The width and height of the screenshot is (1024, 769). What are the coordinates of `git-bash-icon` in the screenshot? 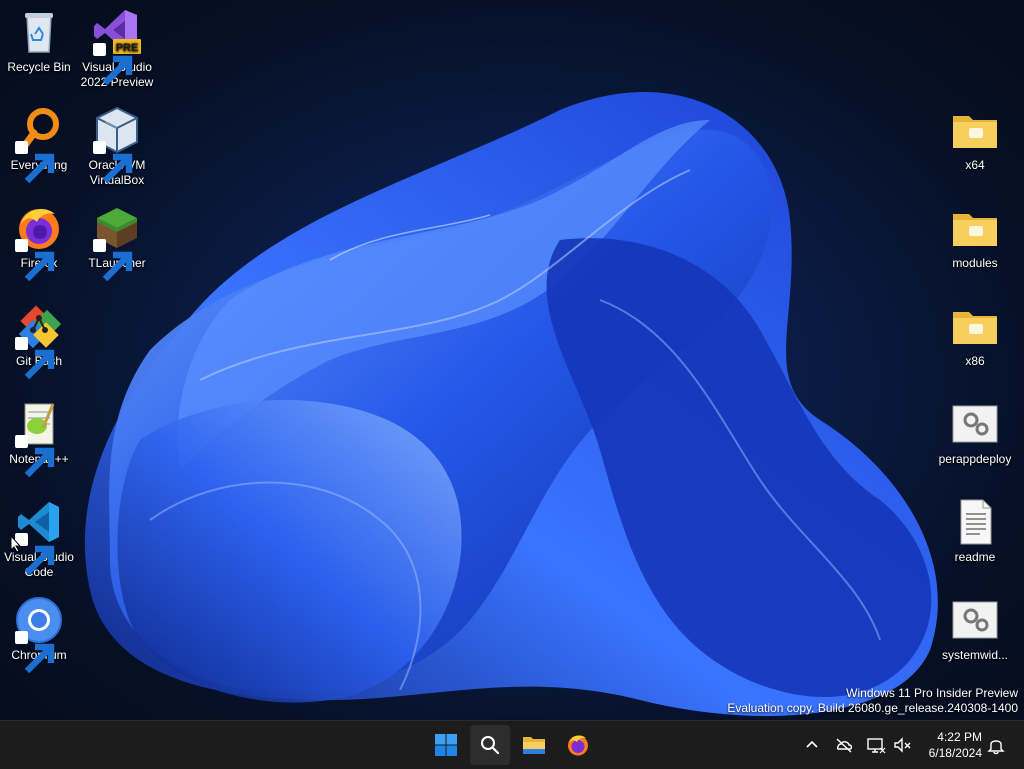 It's located at (39, 340).